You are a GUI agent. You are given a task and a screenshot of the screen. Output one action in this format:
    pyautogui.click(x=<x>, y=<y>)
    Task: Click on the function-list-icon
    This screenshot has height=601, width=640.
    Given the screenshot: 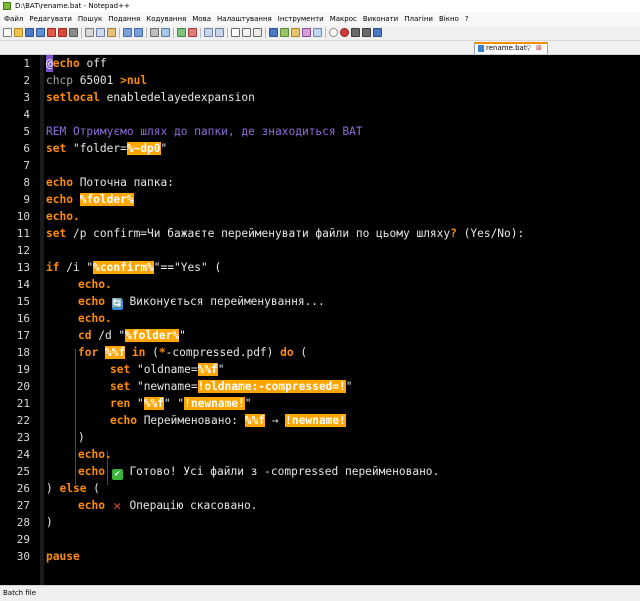 What is the action you would take?
    pyautogui.click(x=295, y=32)
    